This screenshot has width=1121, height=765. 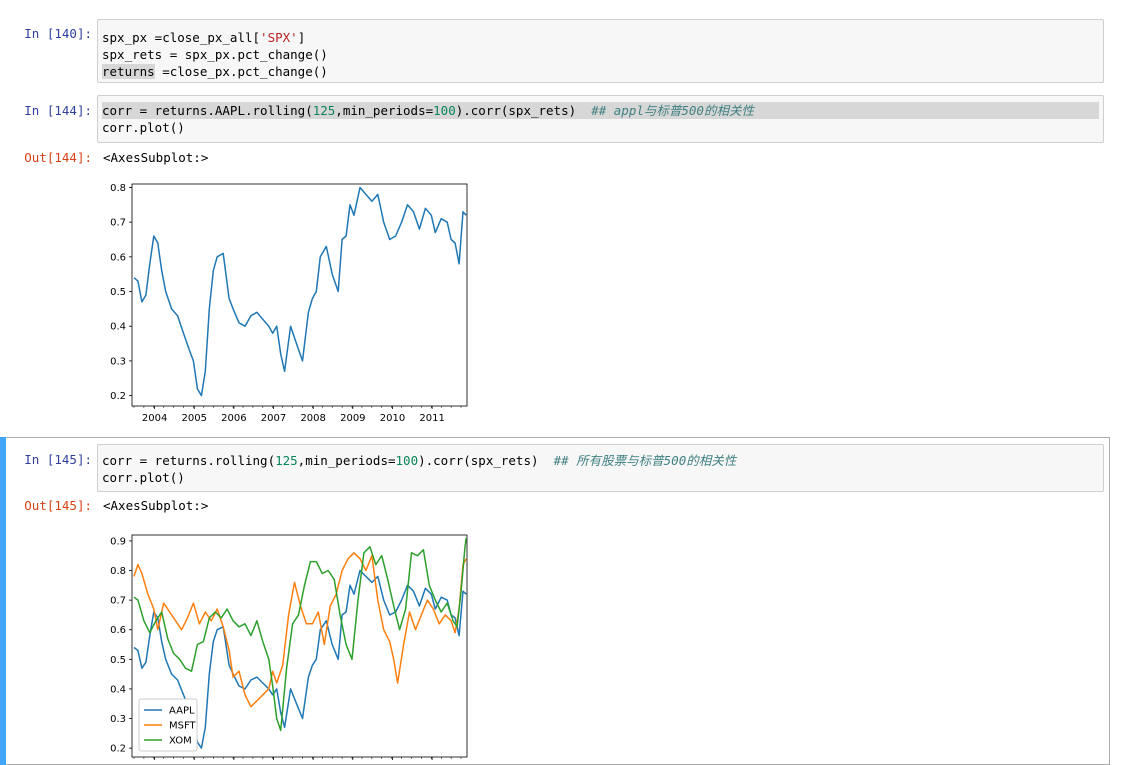 I want to click on input-prompt: In [145]:, so click(x=58, y=459).